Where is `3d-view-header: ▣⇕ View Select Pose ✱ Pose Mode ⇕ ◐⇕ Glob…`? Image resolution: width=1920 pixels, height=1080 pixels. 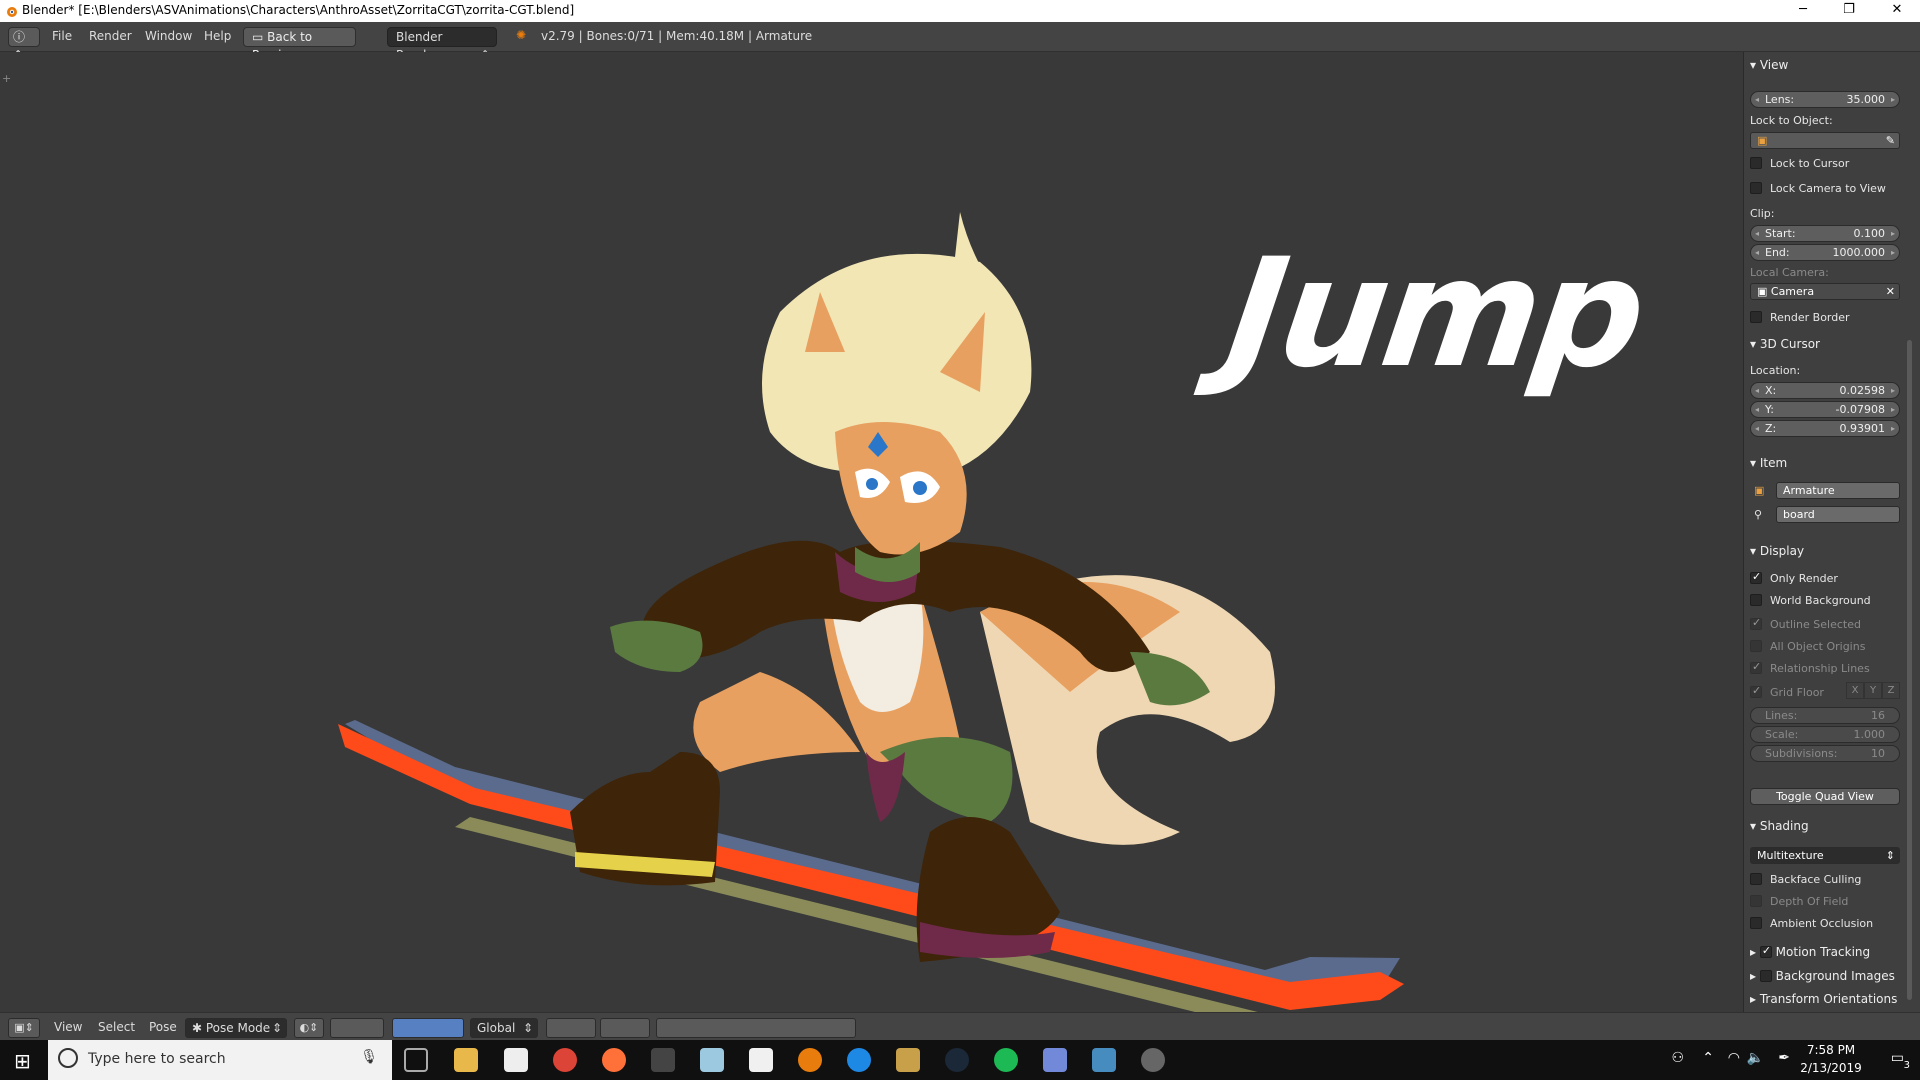 3d-view-header: ▣⇕ View Select Pose ✱ Pose Mode ⇕ ◐⇕ Glob… is located at coordinates (960, 1026).